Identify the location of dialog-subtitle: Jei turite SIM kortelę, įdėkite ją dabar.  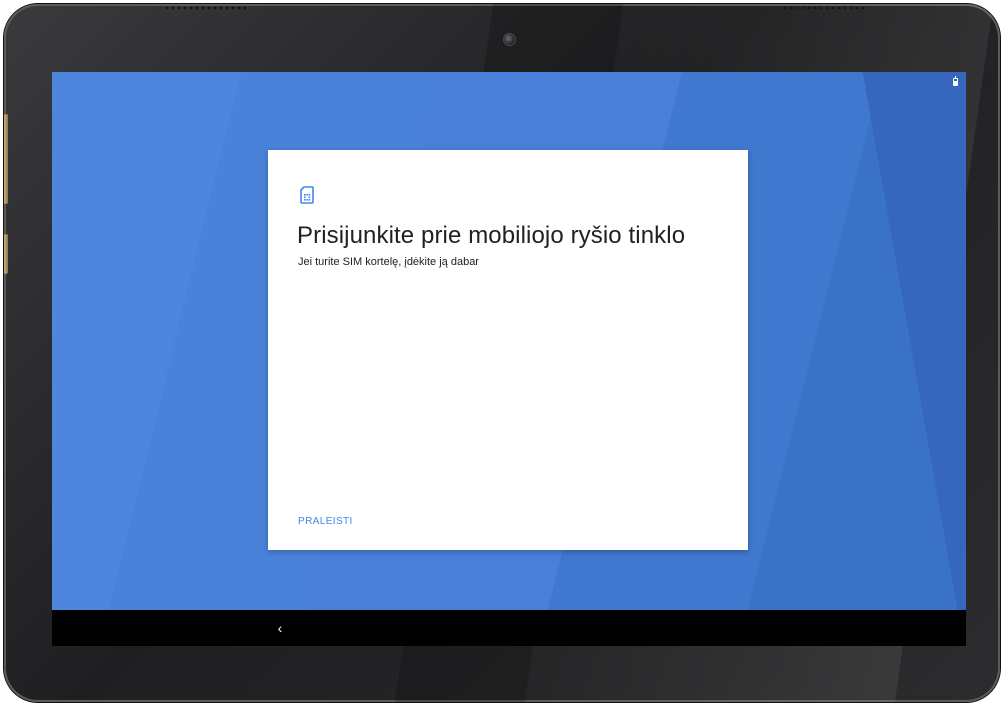
(388, 262).